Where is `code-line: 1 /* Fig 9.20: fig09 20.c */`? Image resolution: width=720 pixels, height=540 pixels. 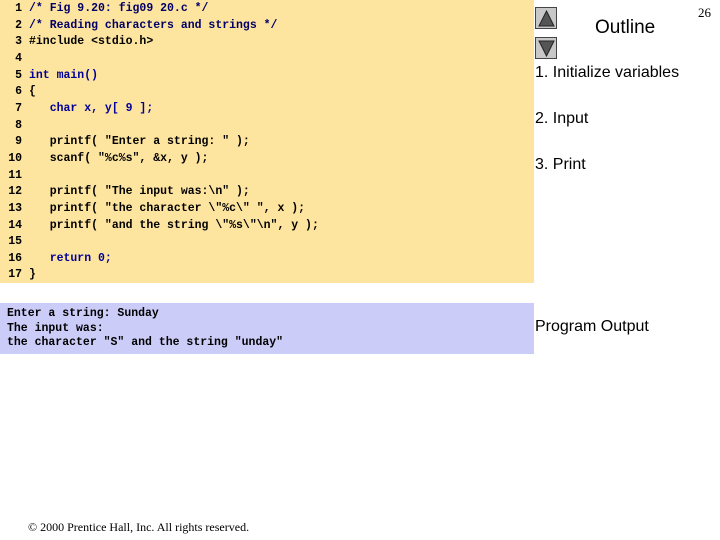 code-line: 1 /* Fig 9.20: fig09 20.c */ is located at coordinates (267, 9).